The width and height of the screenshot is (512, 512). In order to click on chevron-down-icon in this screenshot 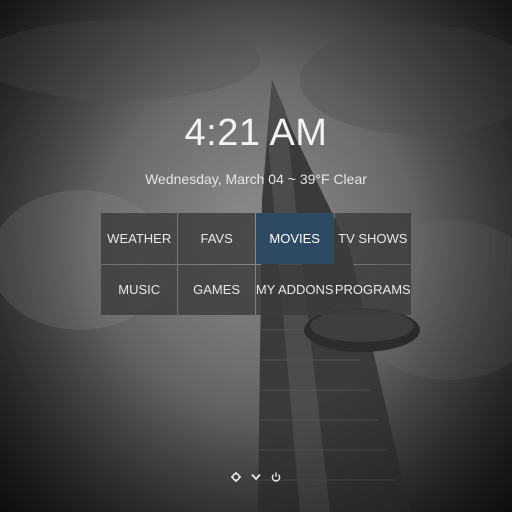, I will do `click(256, 477)`.